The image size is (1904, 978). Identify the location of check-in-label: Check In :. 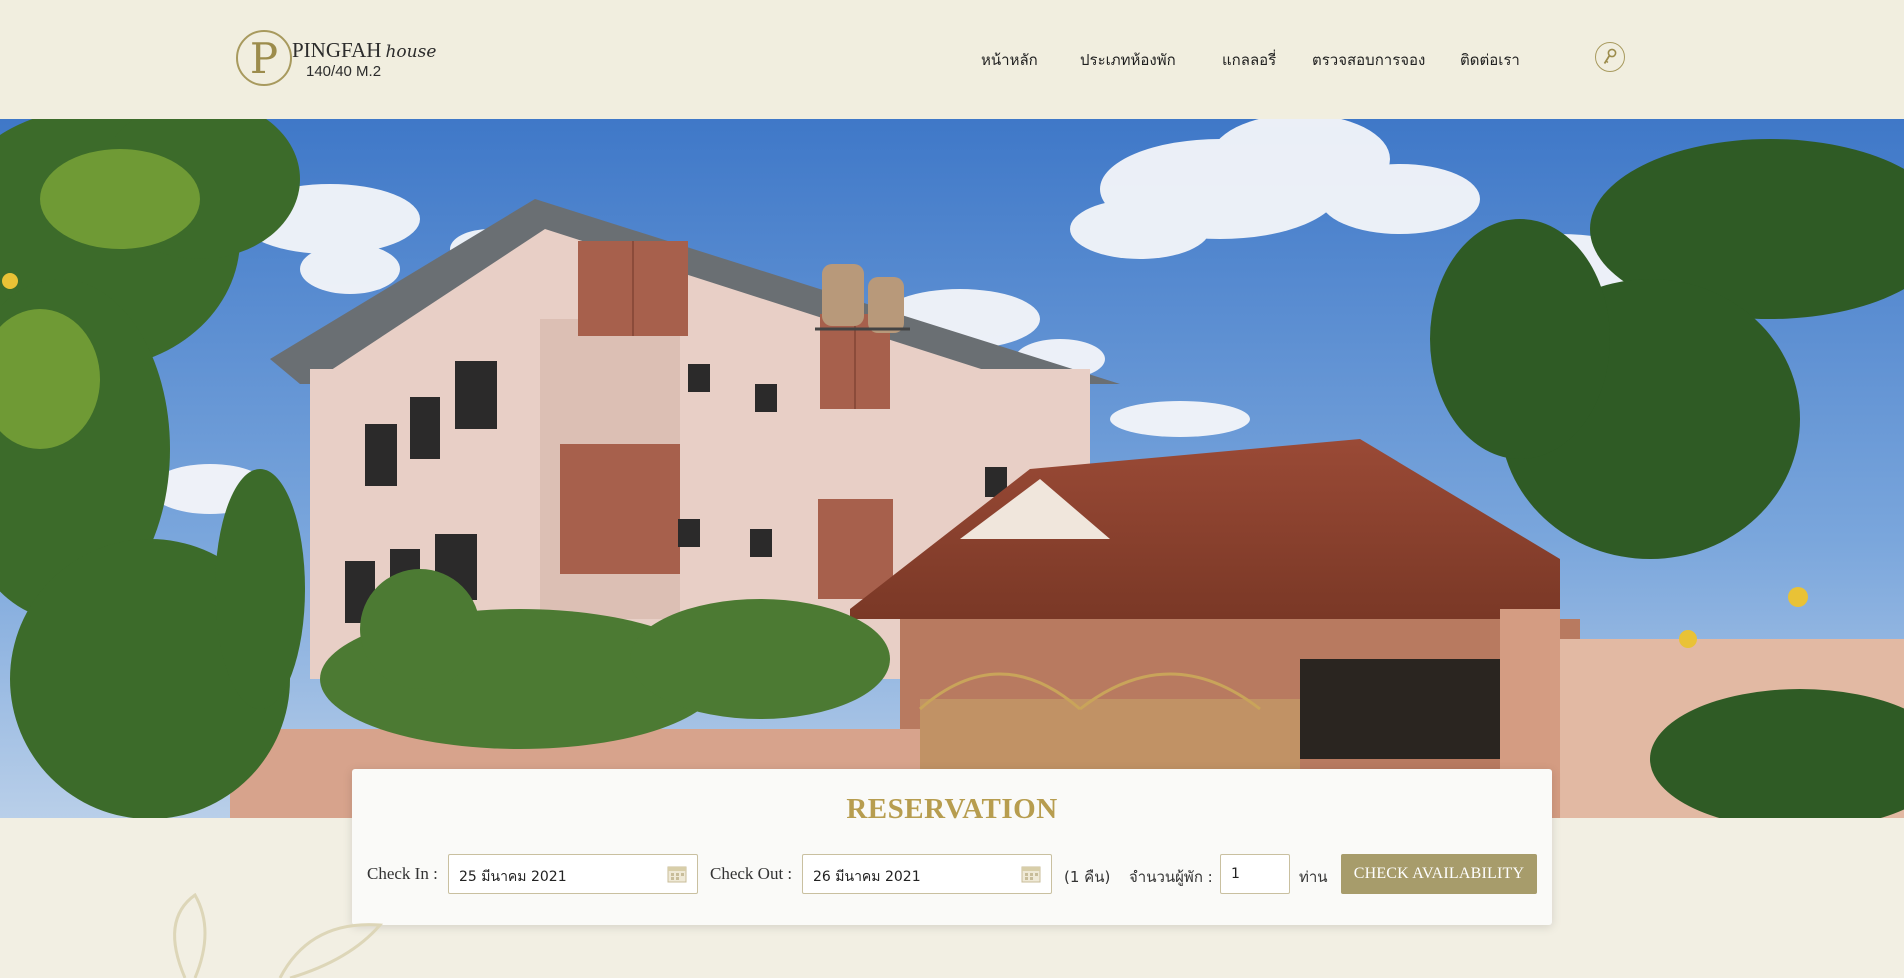
(402, 873).